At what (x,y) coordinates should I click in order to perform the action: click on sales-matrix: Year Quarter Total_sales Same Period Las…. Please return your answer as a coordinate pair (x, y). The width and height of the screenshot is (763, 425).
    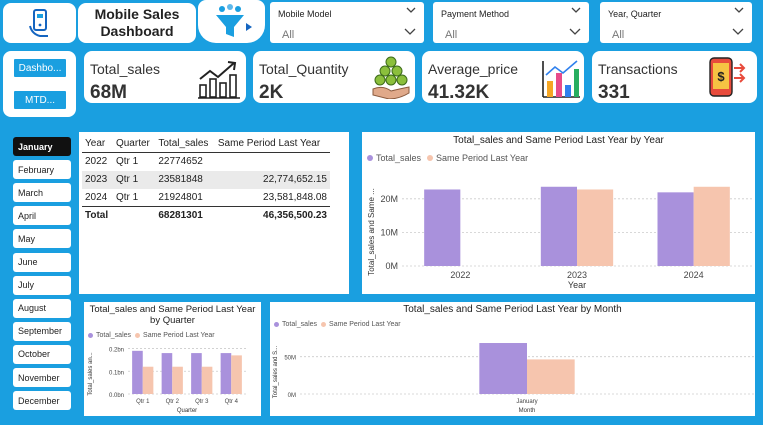
    Looking at the image, I should click on (206, 180).